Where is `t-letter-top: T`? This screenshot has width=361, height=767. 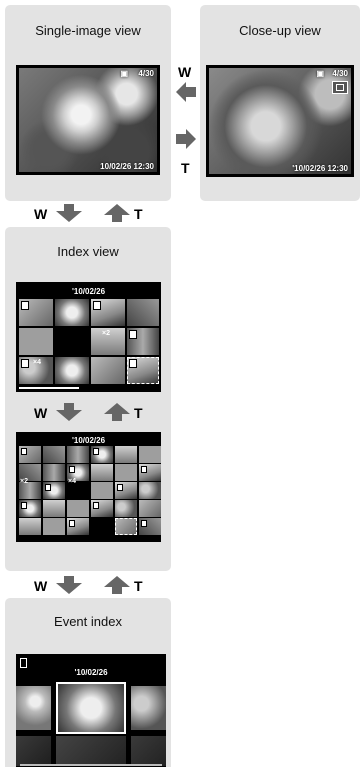 t-letter-top: T is located at coordinates (185, 168).